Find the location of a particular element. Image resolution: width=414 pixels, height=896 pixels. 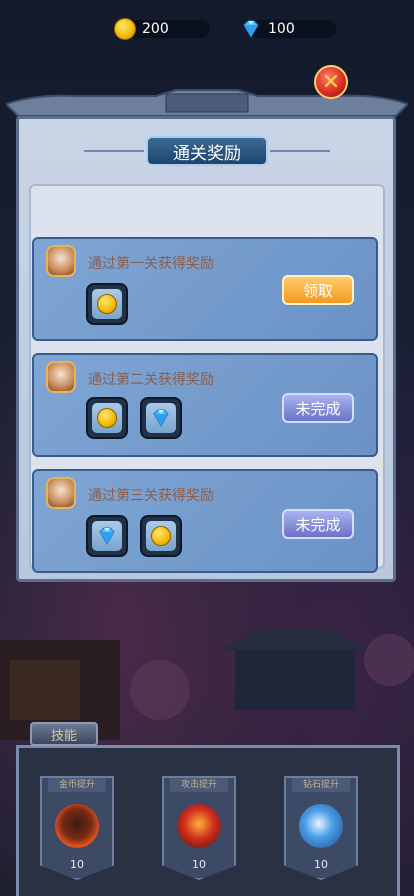

skill-card-diamond: 钻石提升 10 is located at coordinates (321, 828).